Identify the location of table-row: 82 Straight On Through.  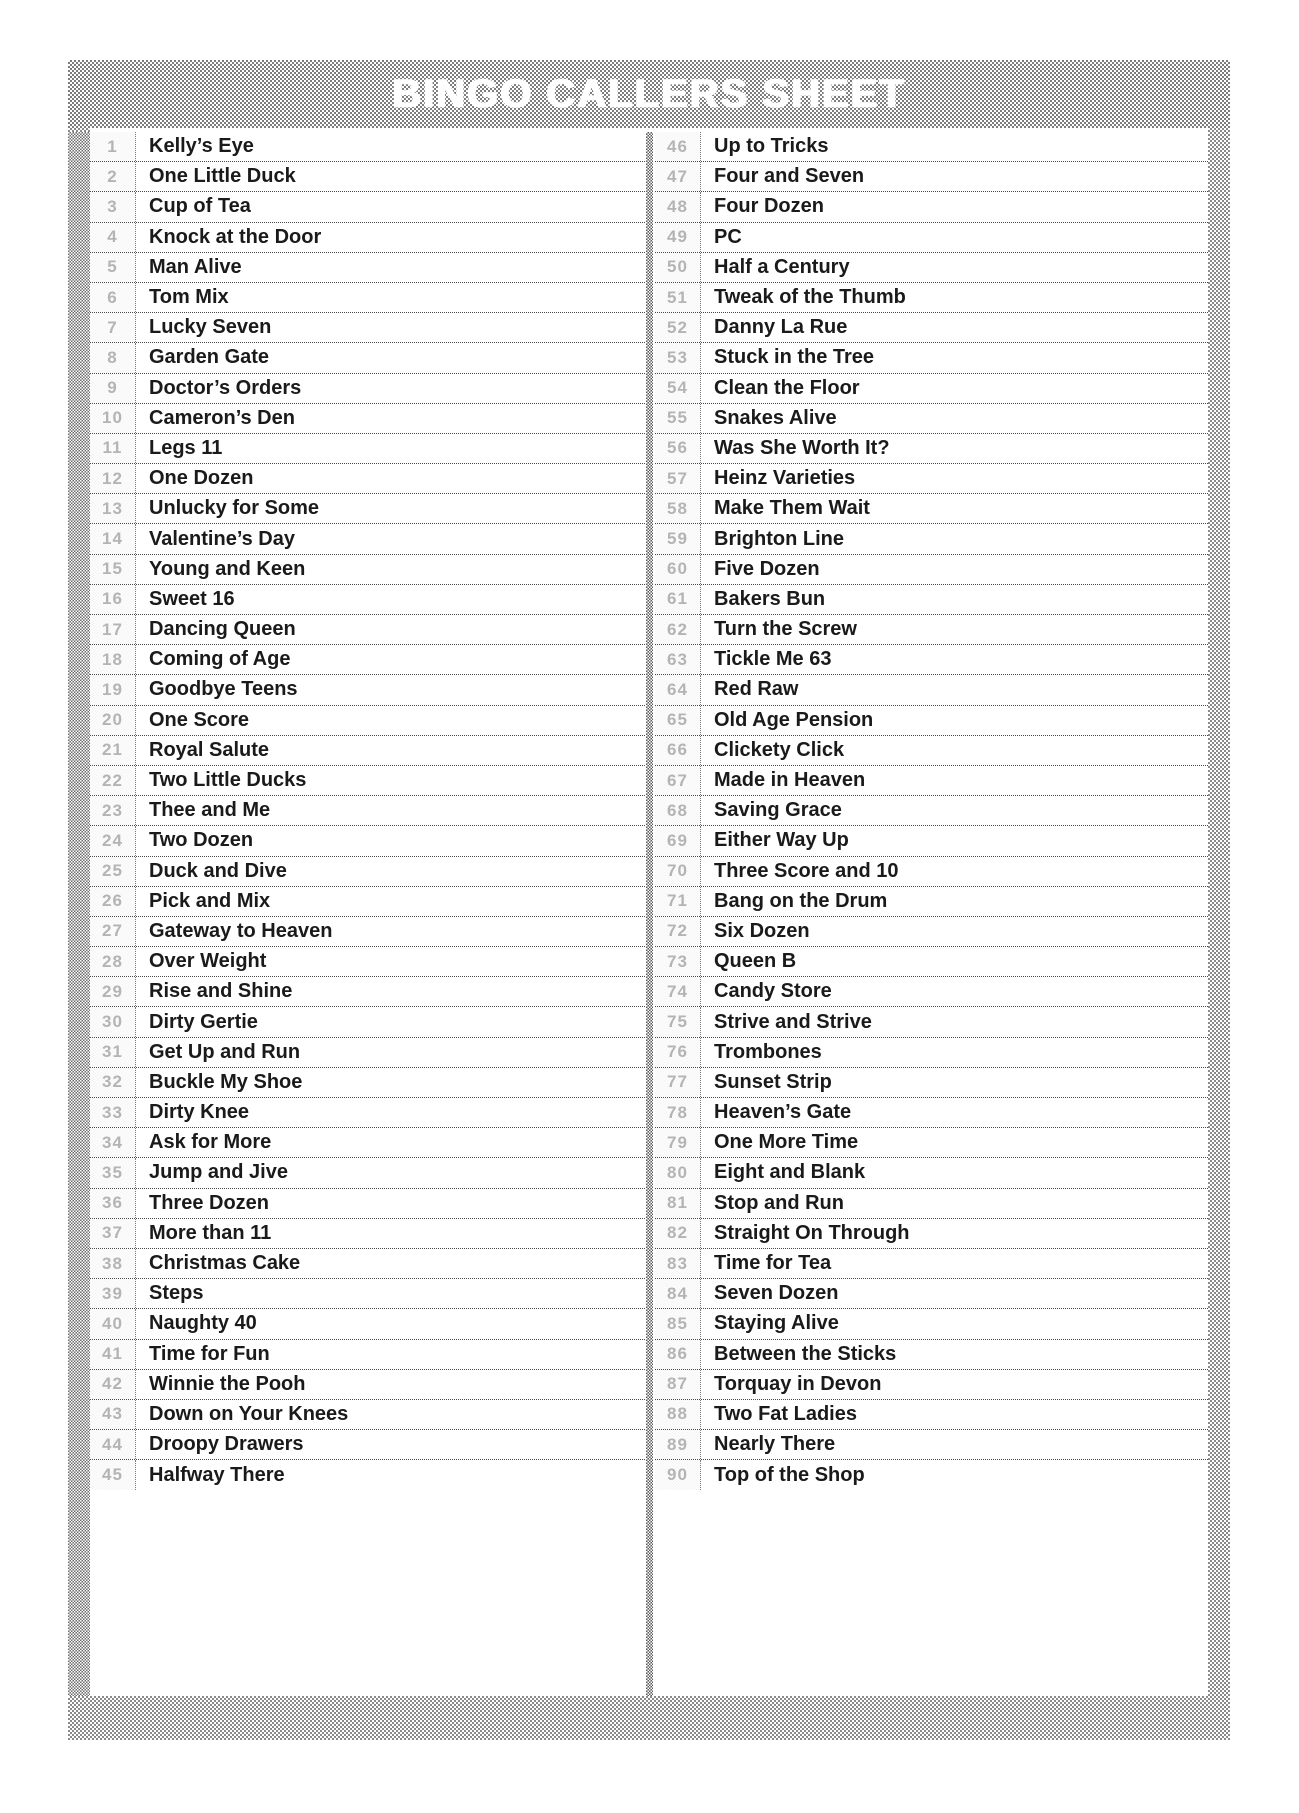
(931, 1233).